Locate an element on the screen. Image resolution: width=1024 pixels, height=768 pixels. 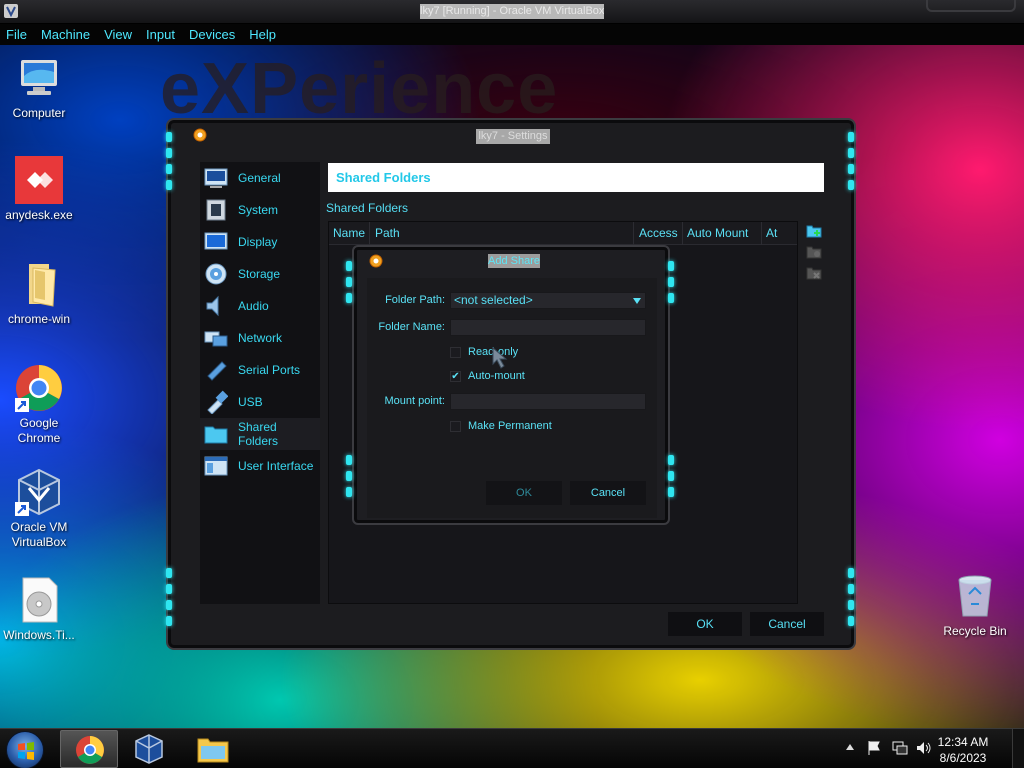
nav-item-general: General is located at coordinates (260, 178).